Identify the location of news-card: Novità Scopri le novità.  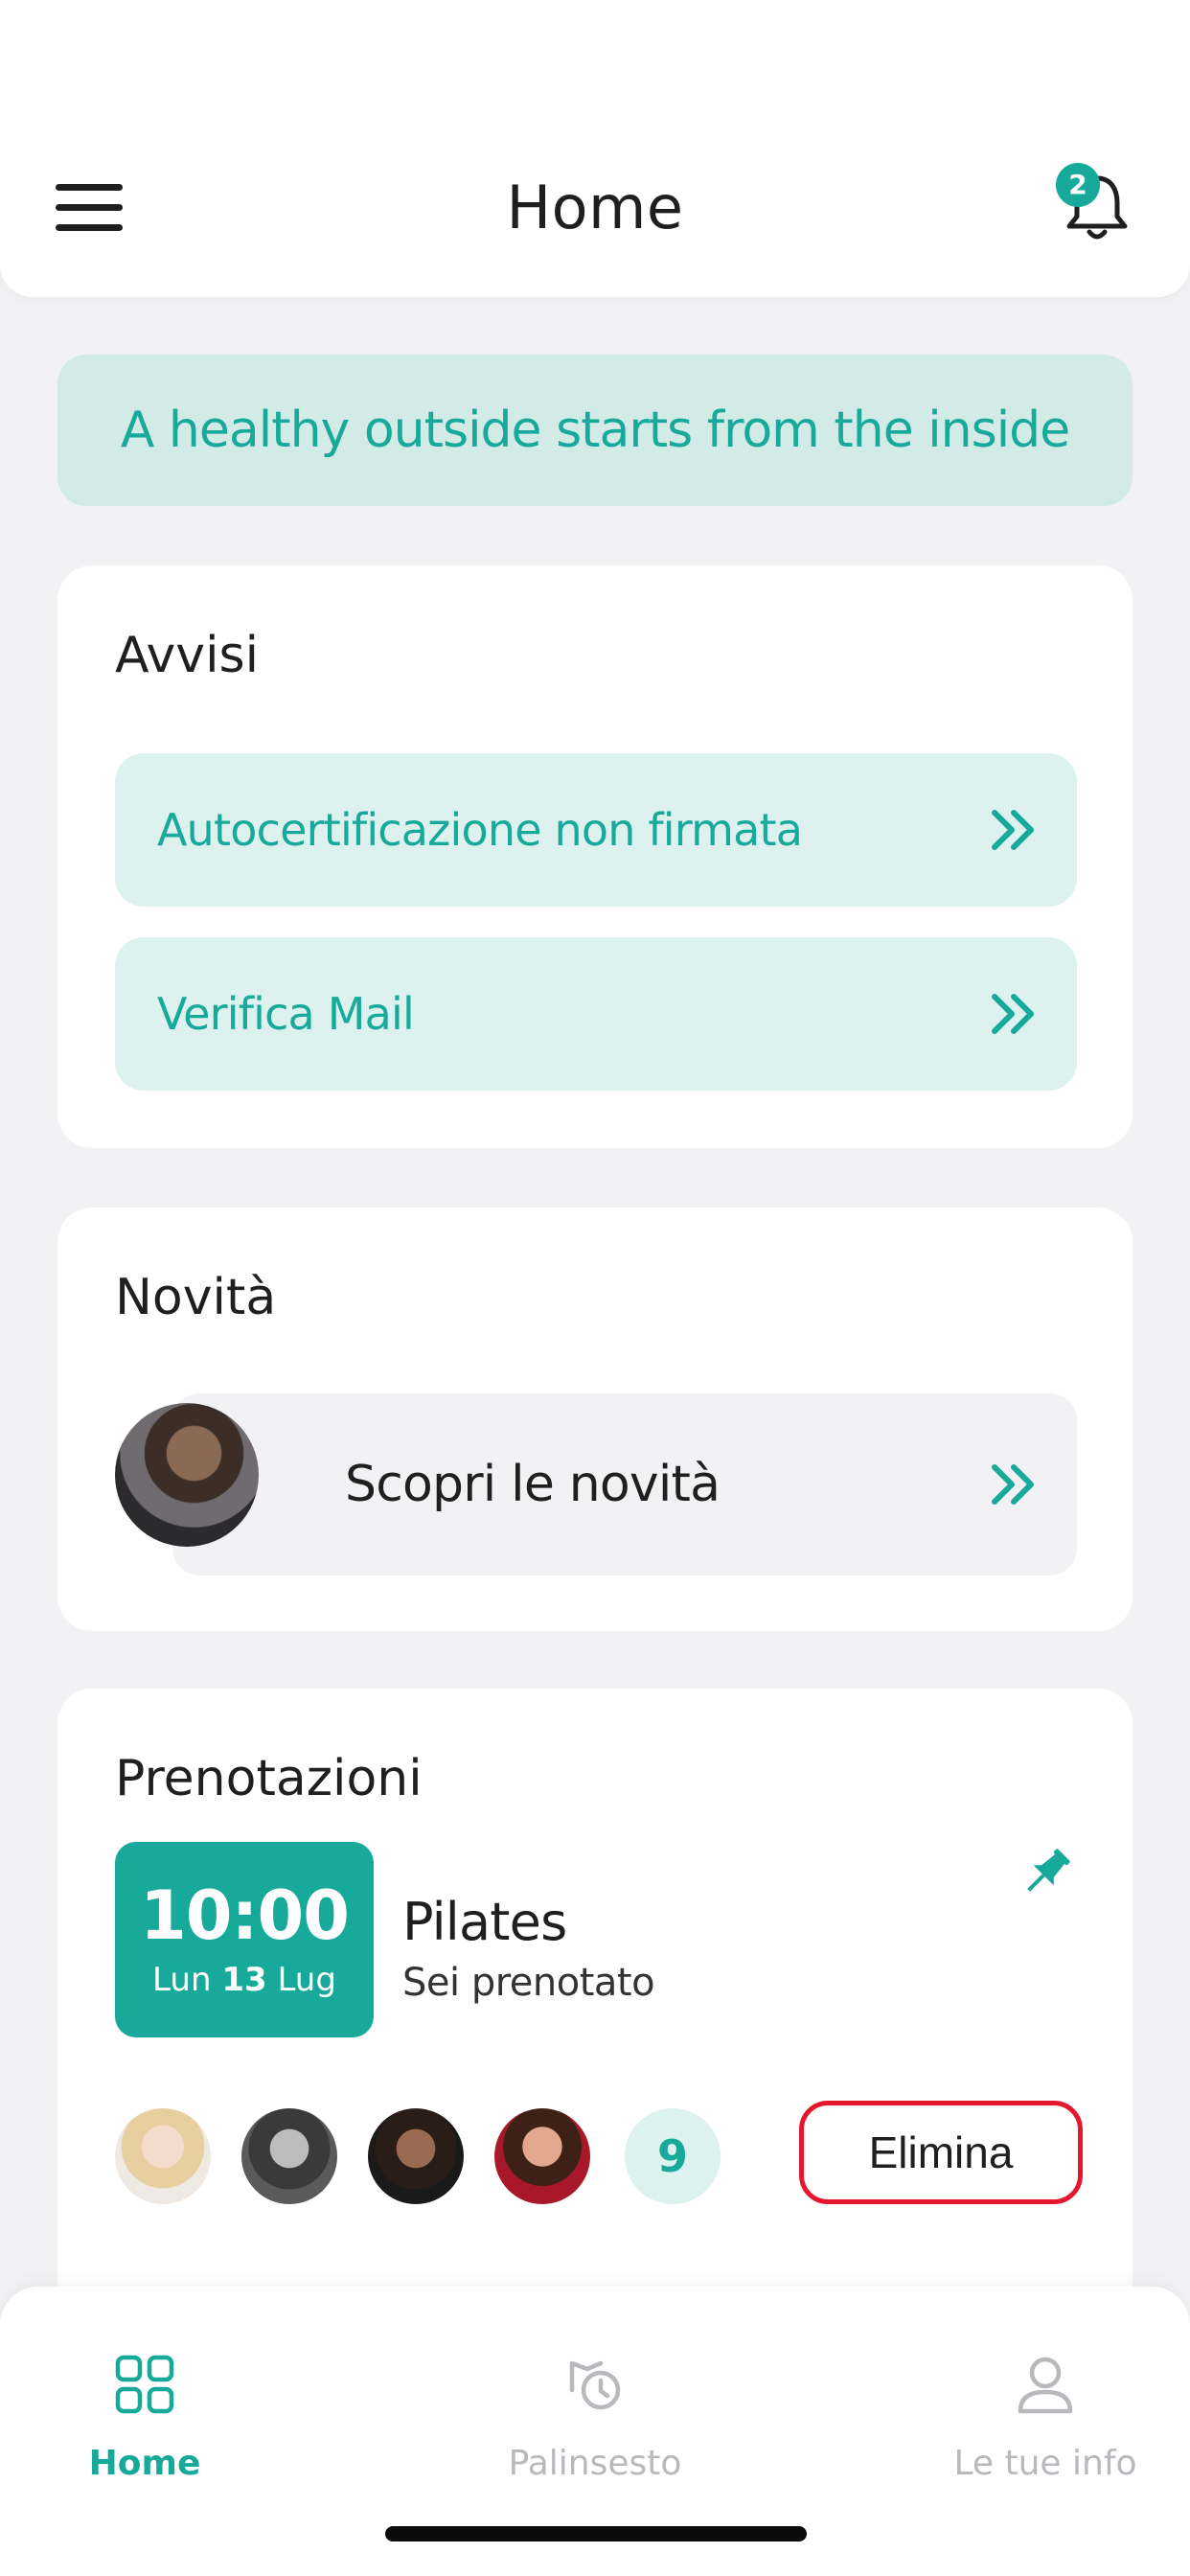
(595, 1419).